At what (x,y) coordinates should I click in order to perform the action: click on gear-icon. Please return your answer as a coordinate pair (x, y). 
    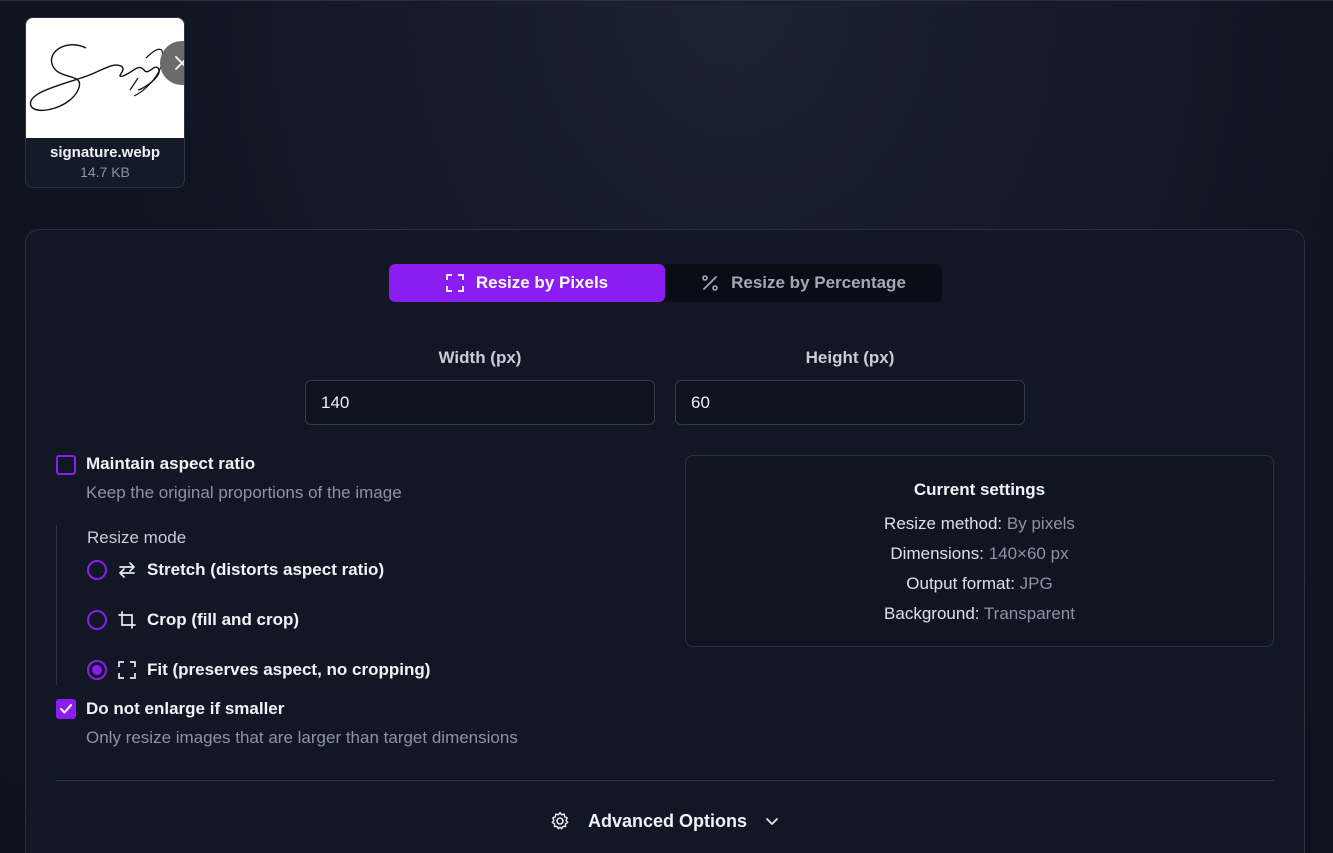
    Looking at the image, I should click on (560, 820).